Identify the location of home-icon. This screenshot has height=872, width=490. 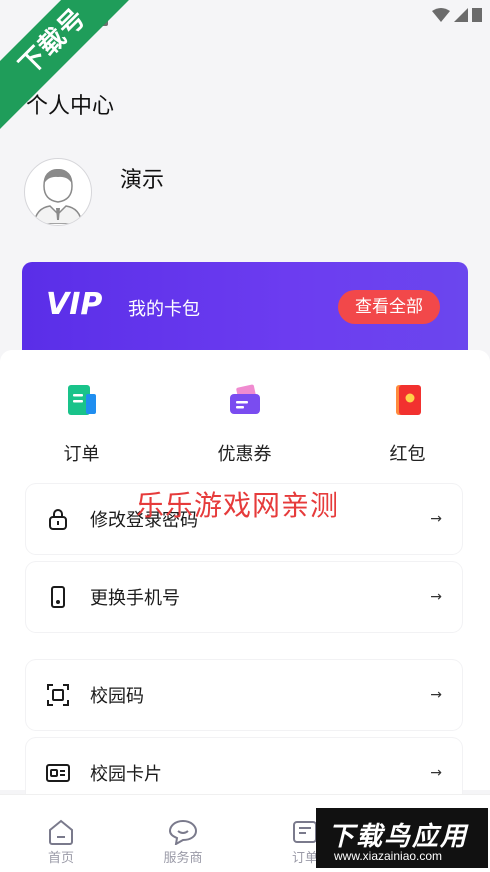
(61, 832).